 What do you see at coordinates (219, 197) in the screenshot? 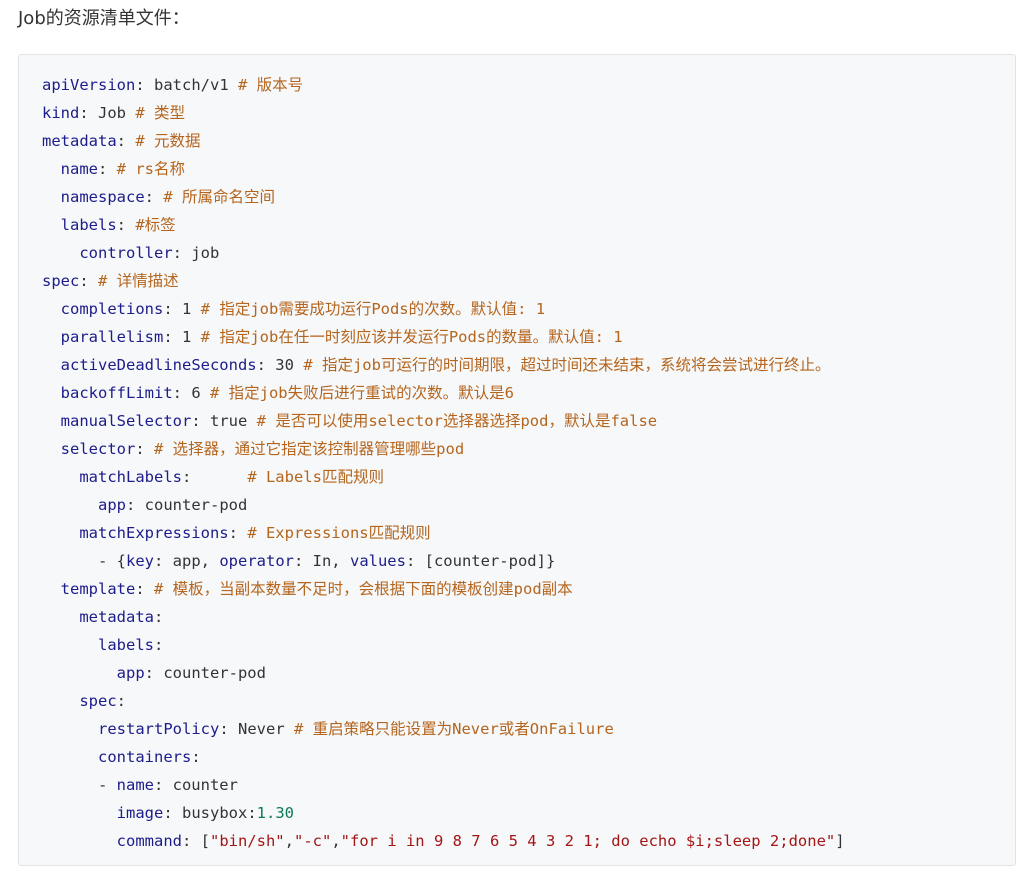
I see `yaml-comment: # 所属命名空间` at bounding box center [219, 197].